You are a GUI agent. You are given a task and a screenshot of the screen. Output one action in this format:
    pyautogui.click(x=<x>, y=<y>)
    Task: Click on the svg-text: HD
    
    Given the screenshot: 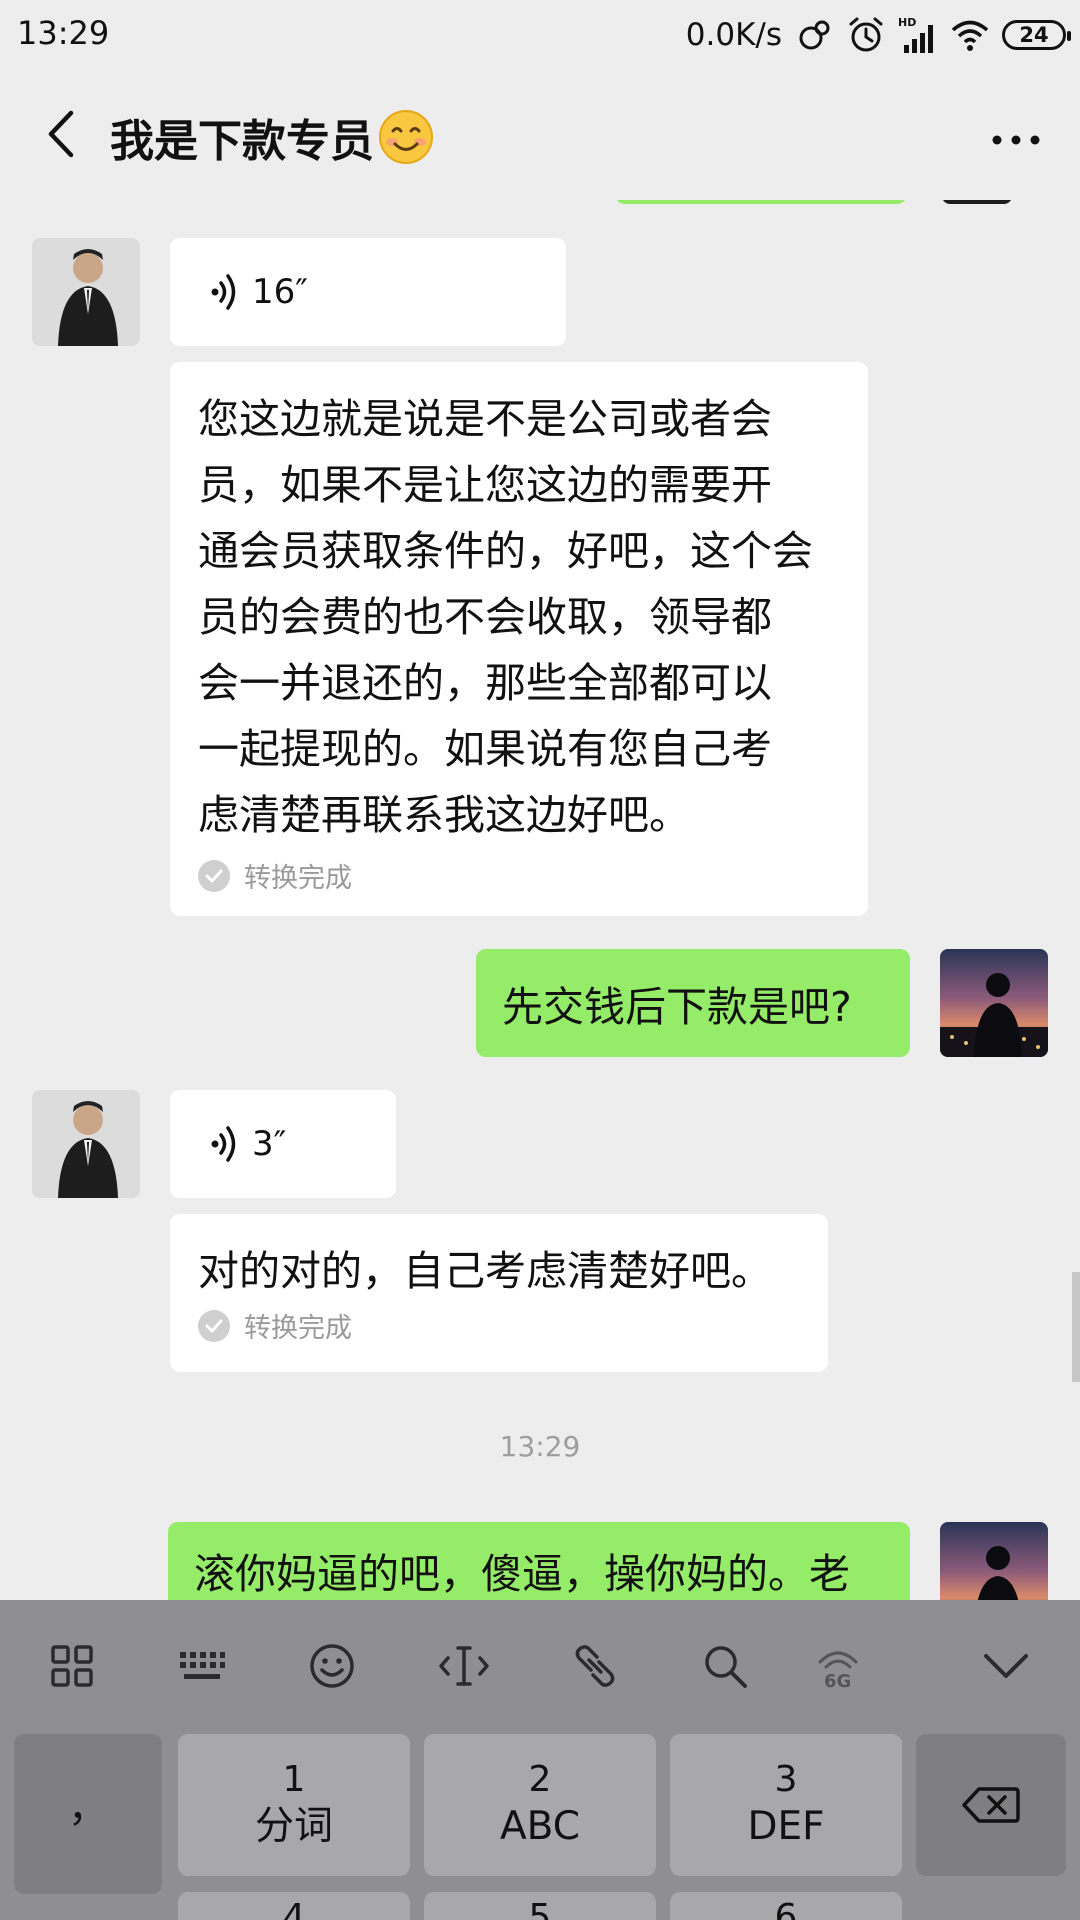 What is the action you would take?
    pyautogui.click(x=907, y=22)
    